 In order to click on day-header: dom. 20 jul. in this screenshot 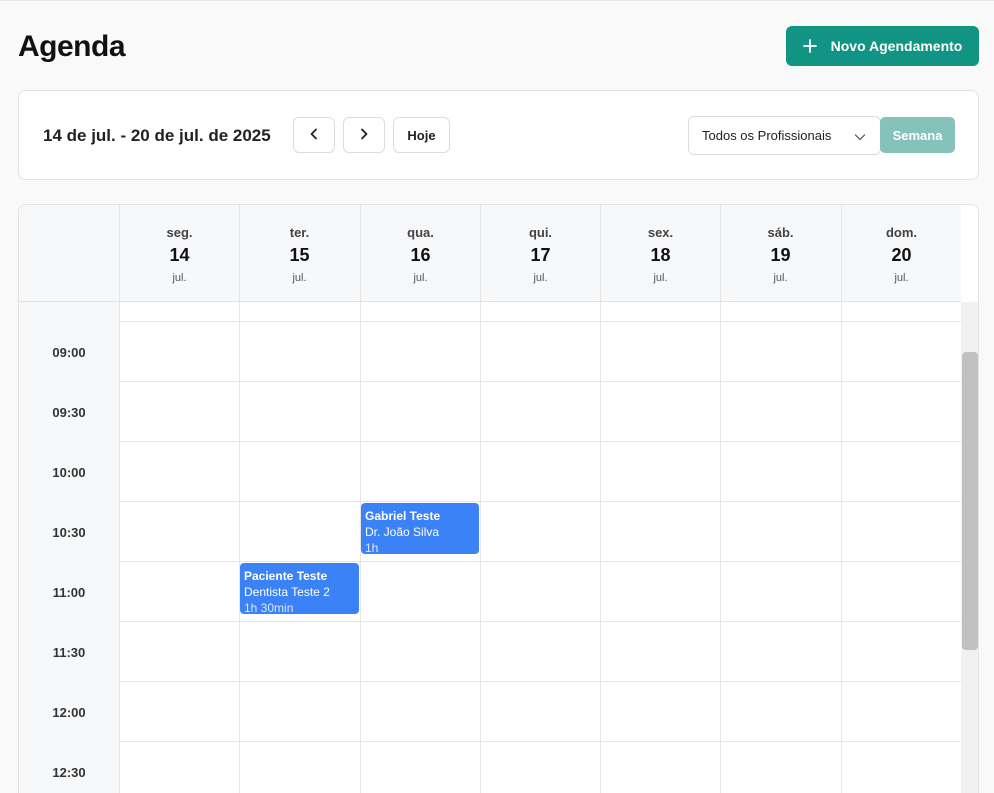, I will do `click(901, 253)`.